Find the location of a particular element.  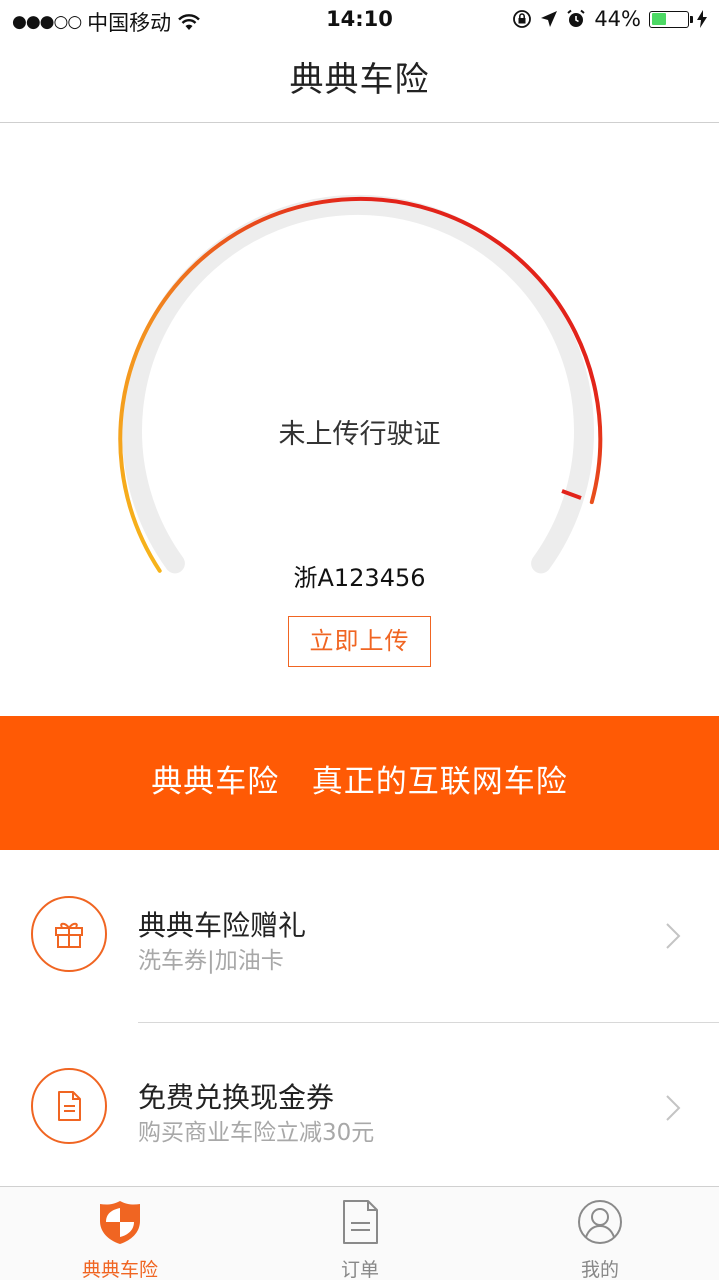

tab-label: 我的 is located at coordinates (599, 1270).